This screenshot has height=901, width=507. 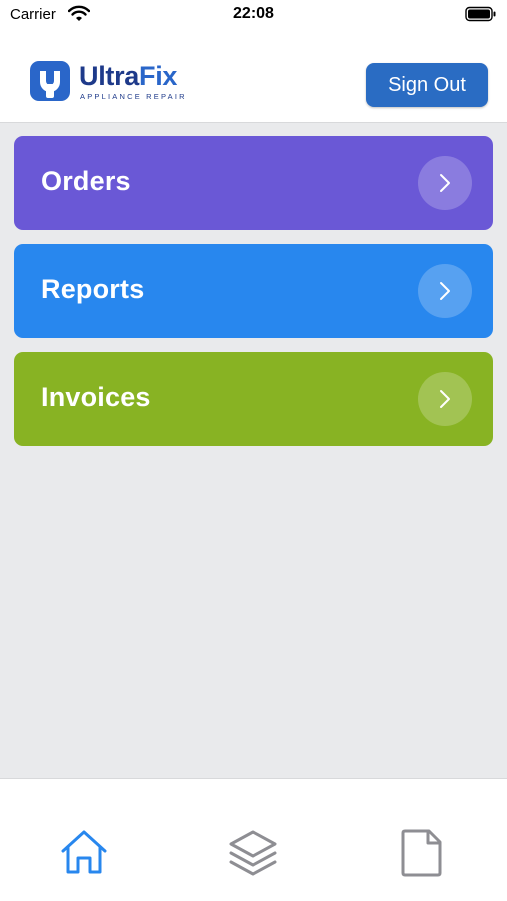 I want to click on home-icon, so click(x=84, y=852).